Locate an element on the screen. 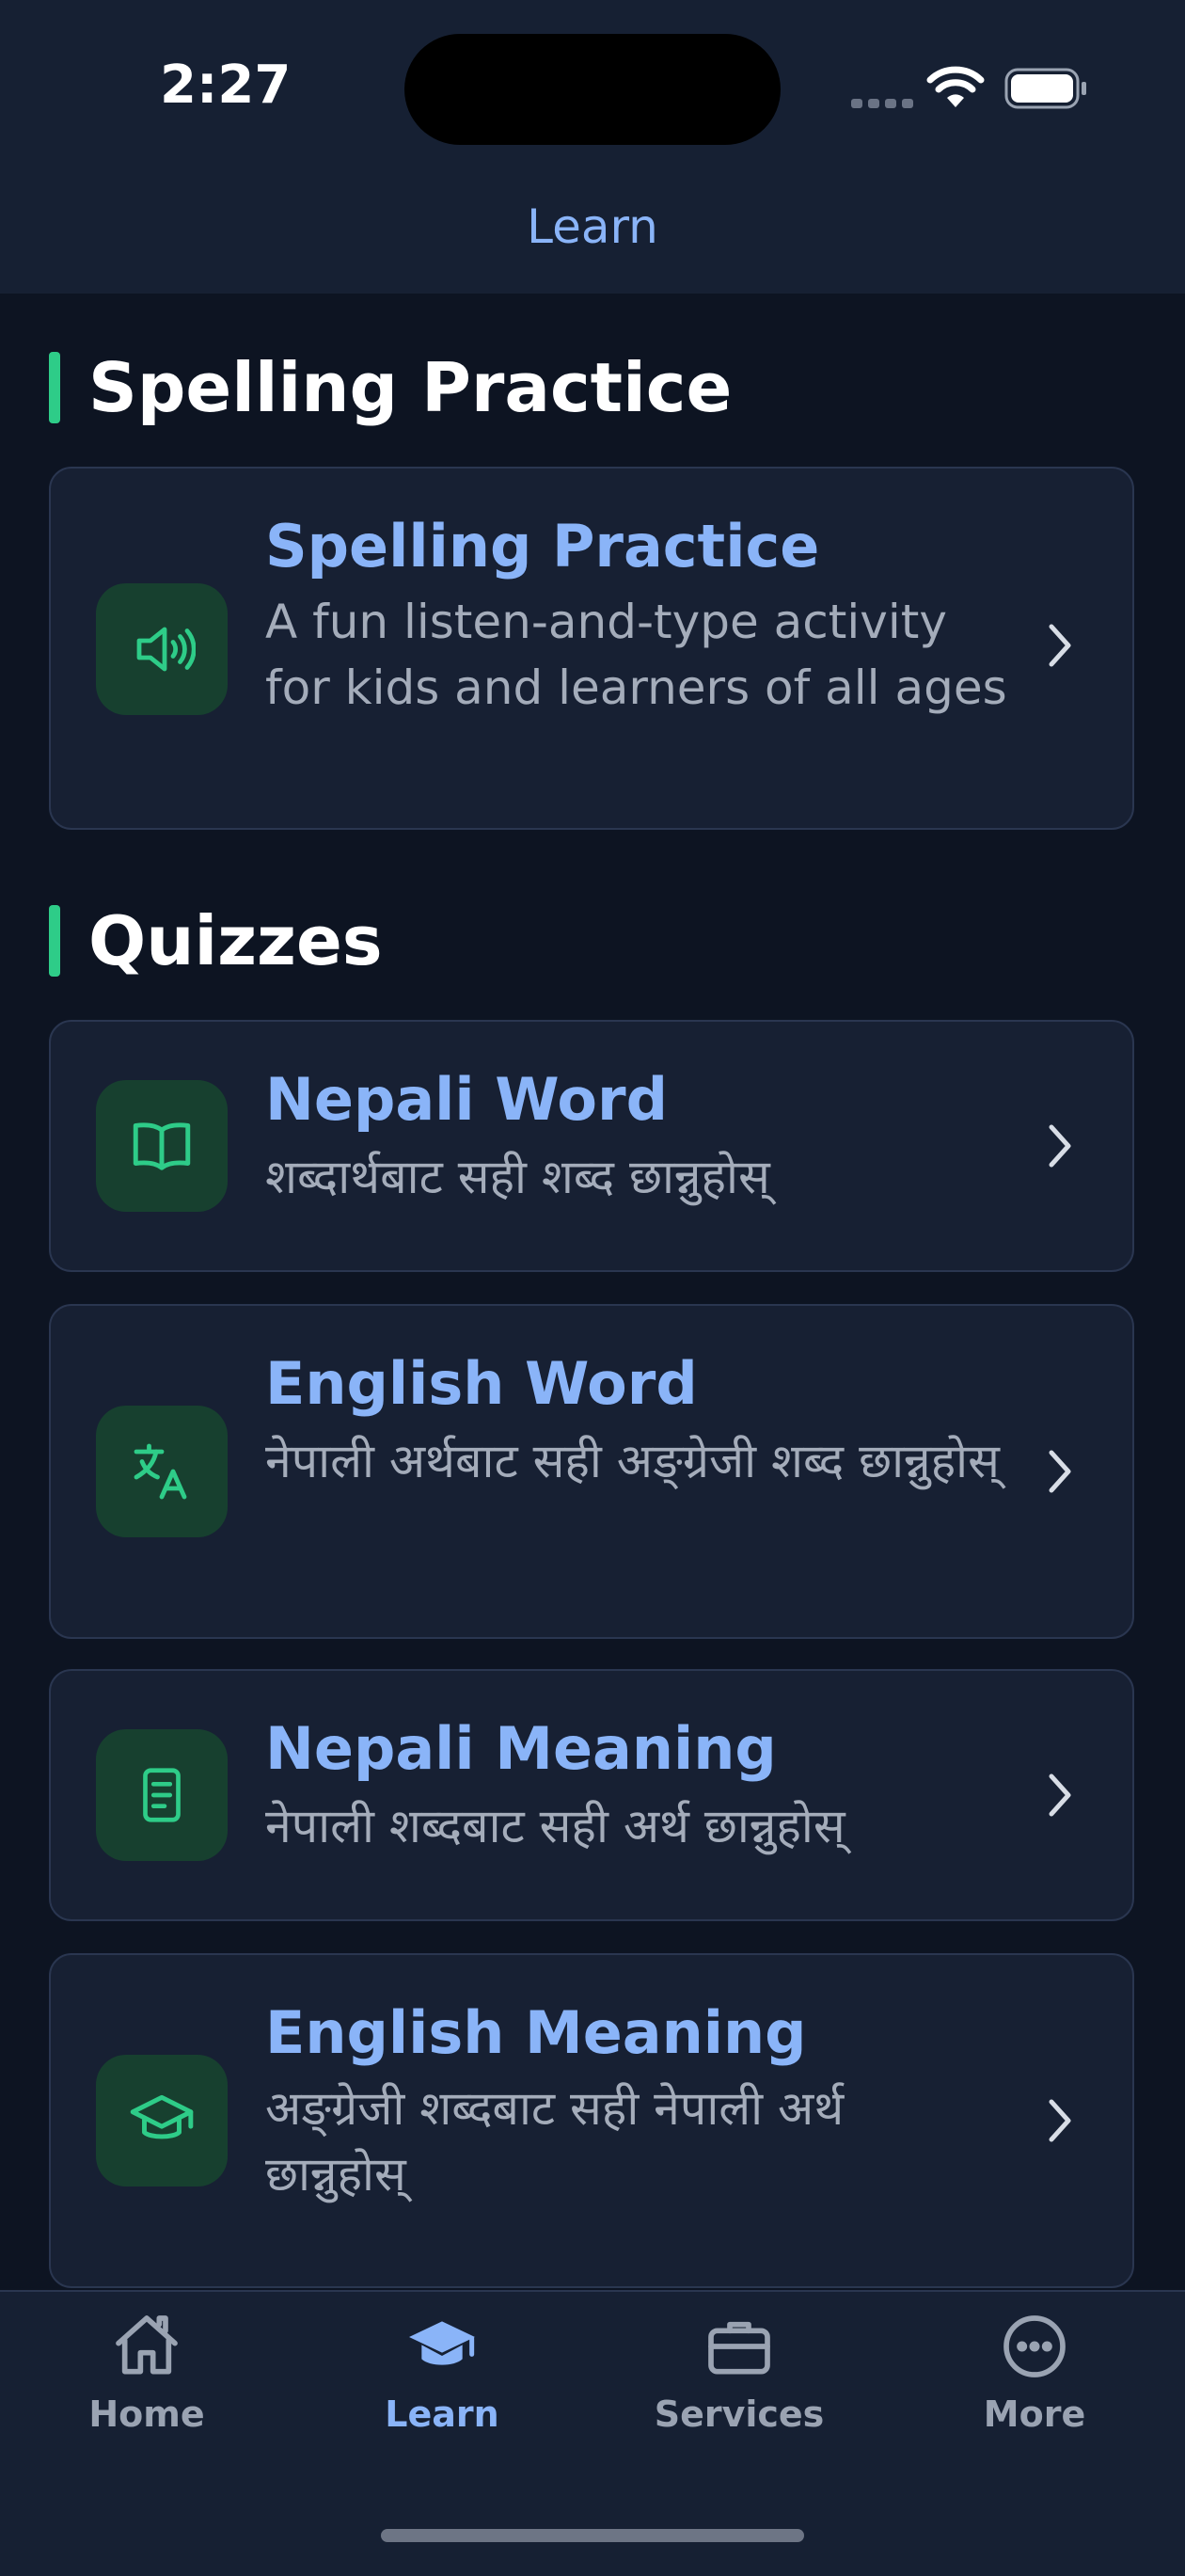 The height and width of the screenshot is (2576, 1185). cellular-signal-icon is located at coordinates (885, 103).